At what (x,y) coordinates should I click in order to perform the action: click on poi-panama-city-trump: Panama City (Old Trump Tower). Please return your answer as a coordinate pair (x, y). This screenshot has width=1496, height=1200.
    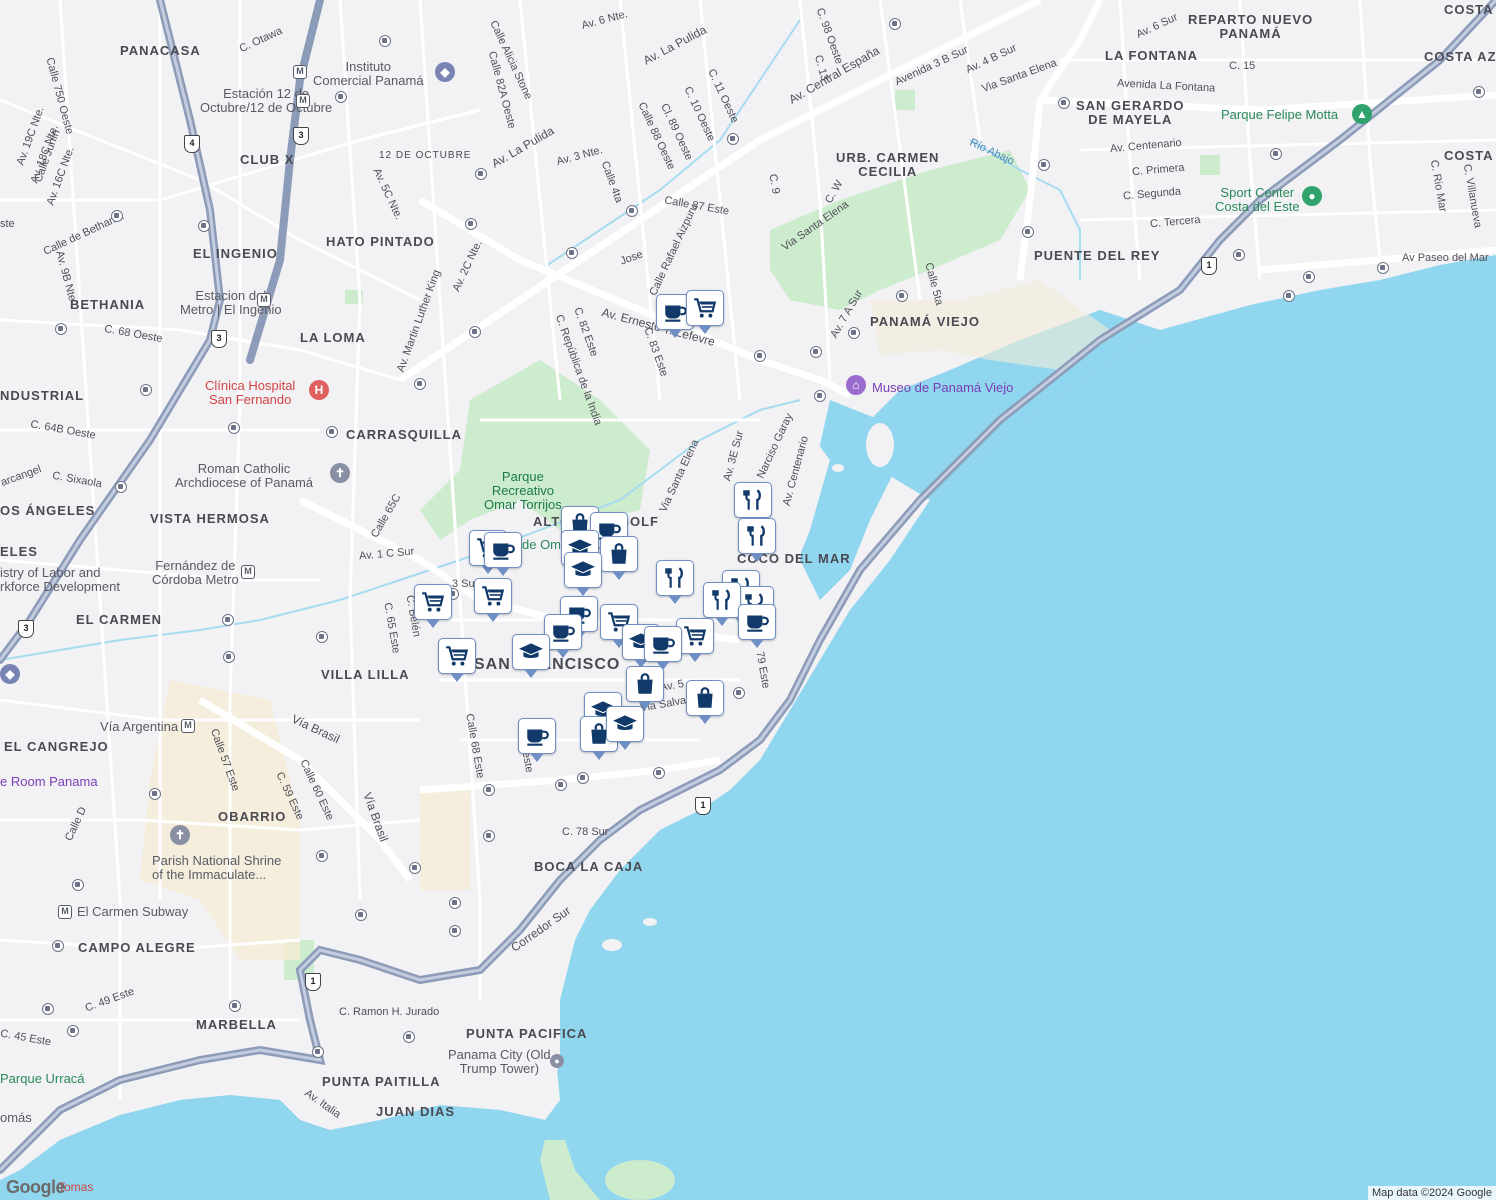
    Looking at the image, I should click on (499, 1062).